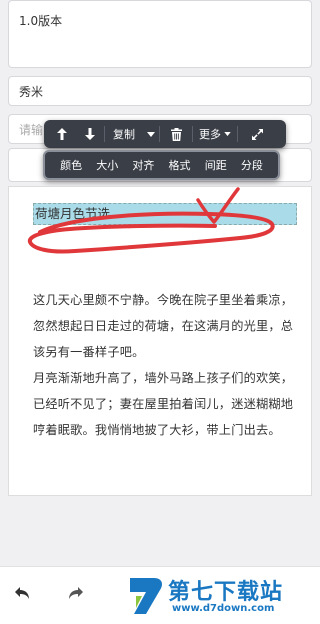  Describe the element at coordinates (41, 21) in the screenshot. I see `version-value: 1.0版本` at that location.